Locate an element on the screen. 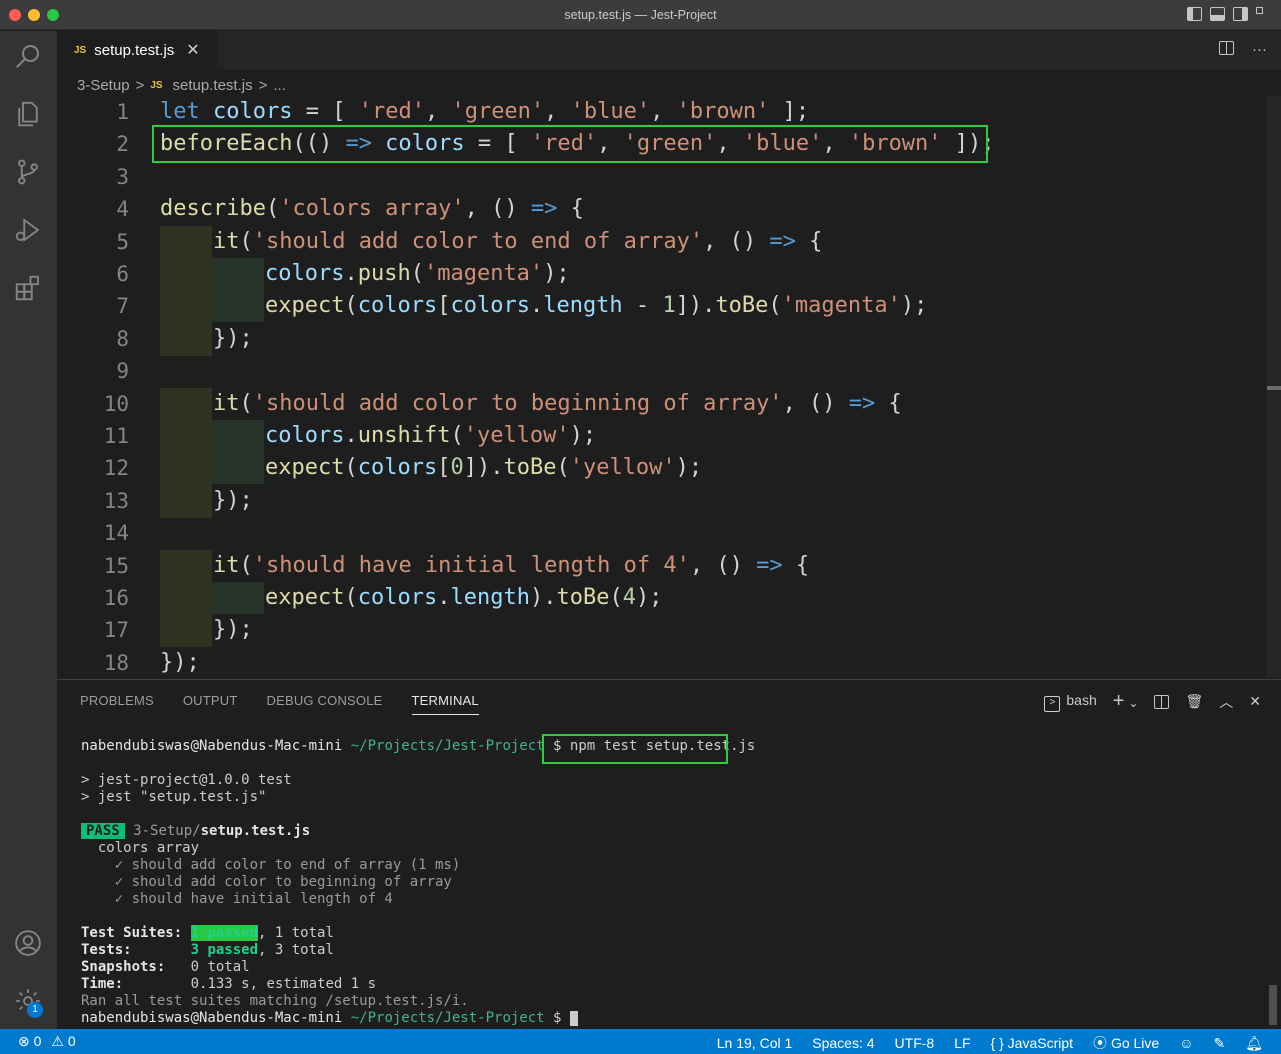 The image size is (1281, 1054). copilot-icon: ☺ is located at coordinates (1186, 1043).